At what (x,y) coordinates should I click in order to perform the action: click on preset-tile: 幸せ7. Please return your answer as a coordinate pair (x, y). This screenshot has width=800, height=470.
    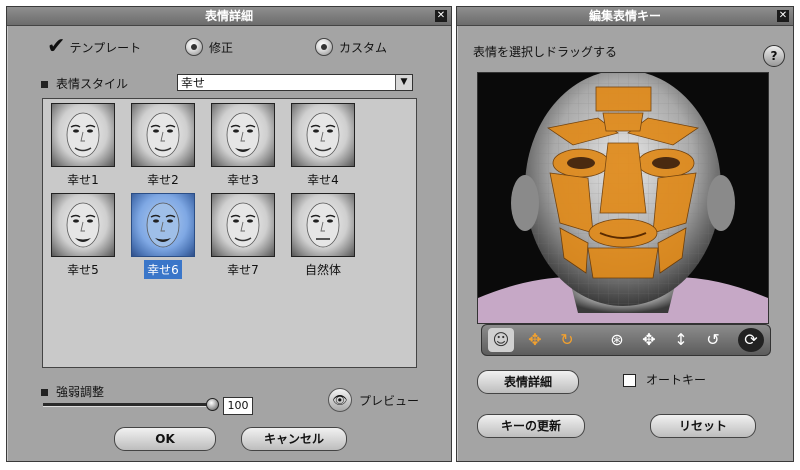
    Looking at the image, I should click on (243, 236).